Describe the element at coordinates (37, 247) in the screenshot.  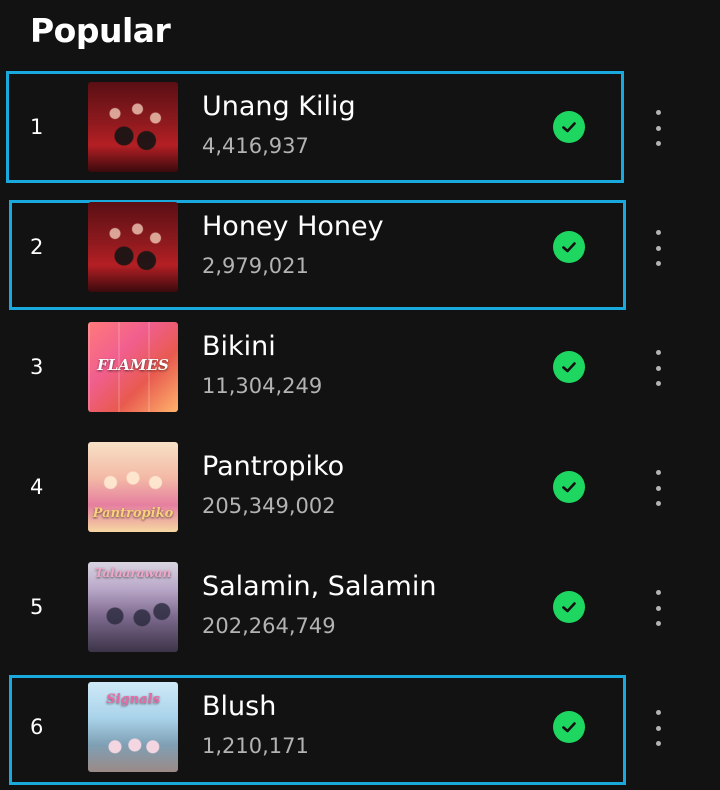
I see `track-rank: 2` at that location.